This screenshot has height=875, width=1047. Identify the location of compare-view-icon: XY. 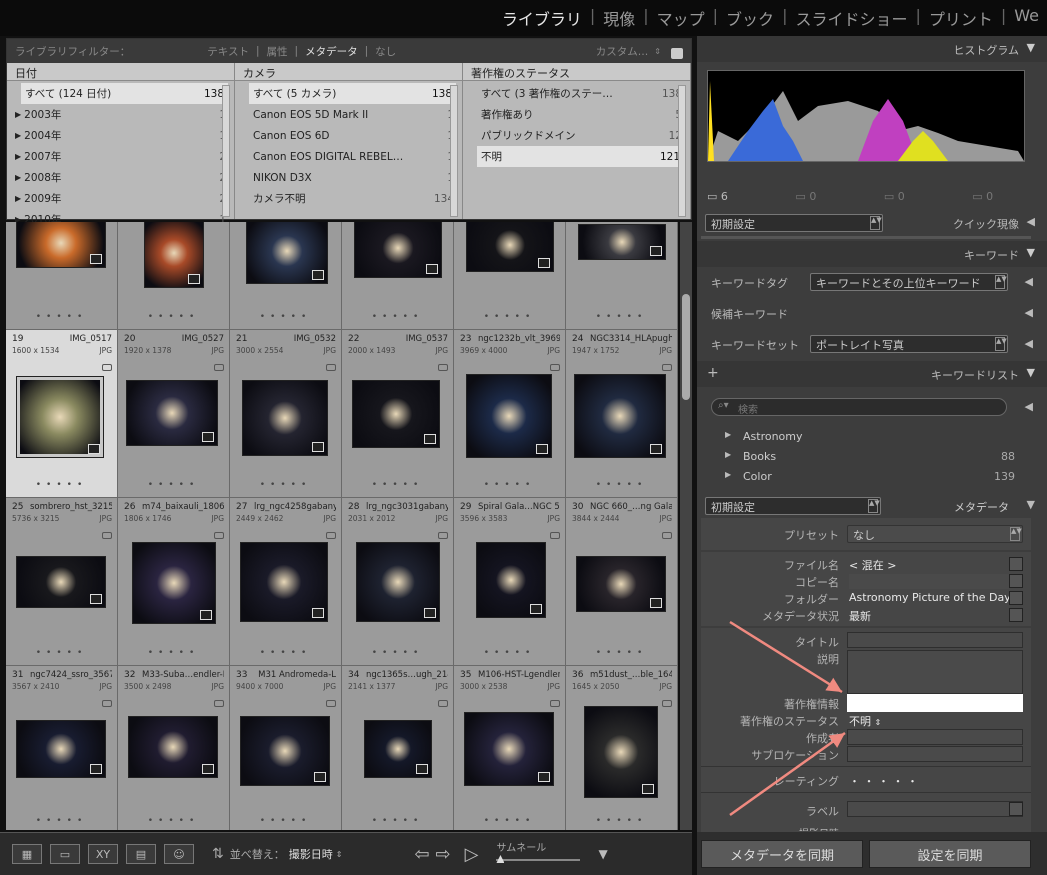
(103, 854).